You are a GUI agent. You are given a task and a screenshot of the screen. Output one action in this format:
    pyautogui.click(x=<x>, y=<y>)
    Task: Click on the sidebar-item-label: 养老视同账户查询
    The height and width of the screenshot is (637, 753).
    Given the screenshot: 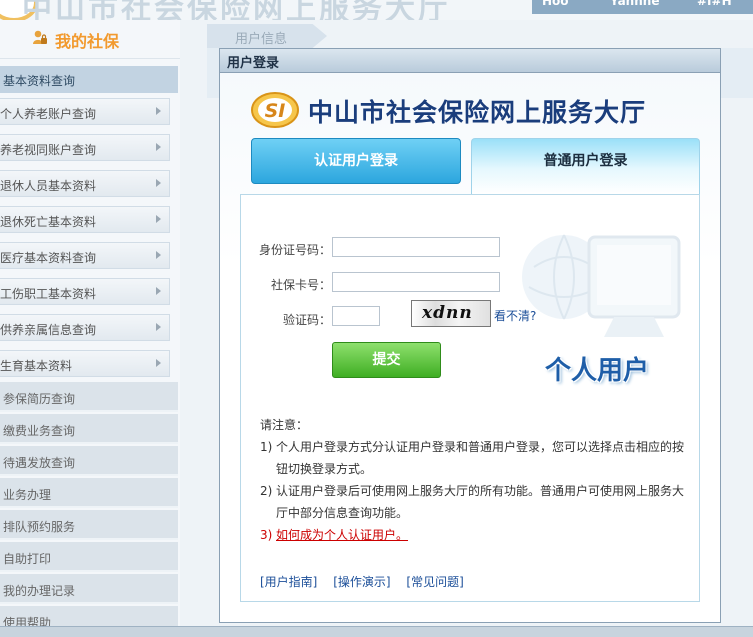 What is the action you would take?
    pyautogui.click(x=48, y=150)
    